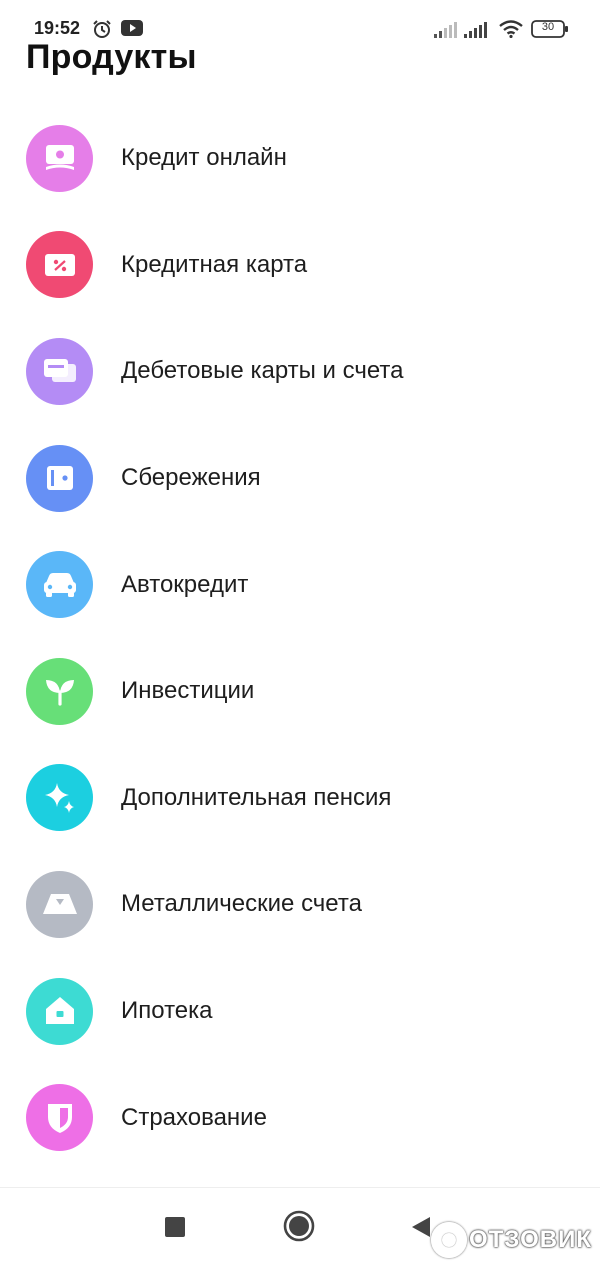  I want to click on house-icon, so click(59, 1011).